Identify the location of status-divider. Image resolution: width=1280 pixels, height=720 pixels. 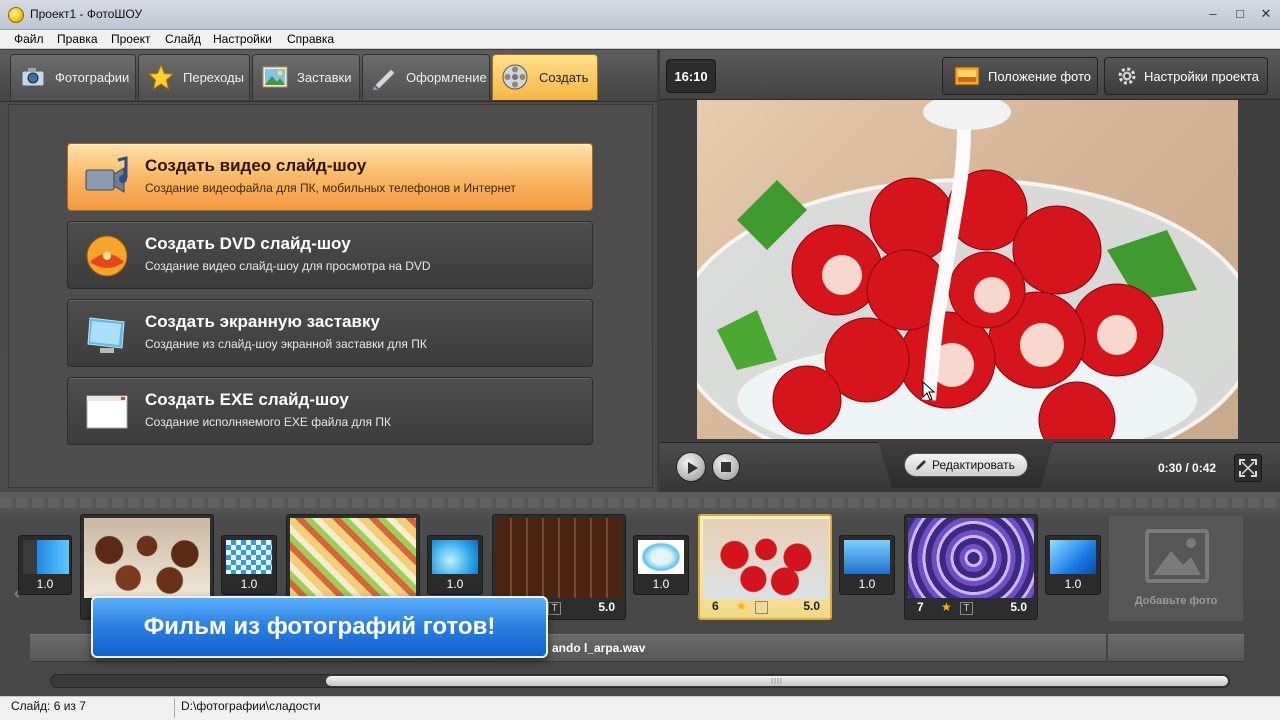
(174, 708).